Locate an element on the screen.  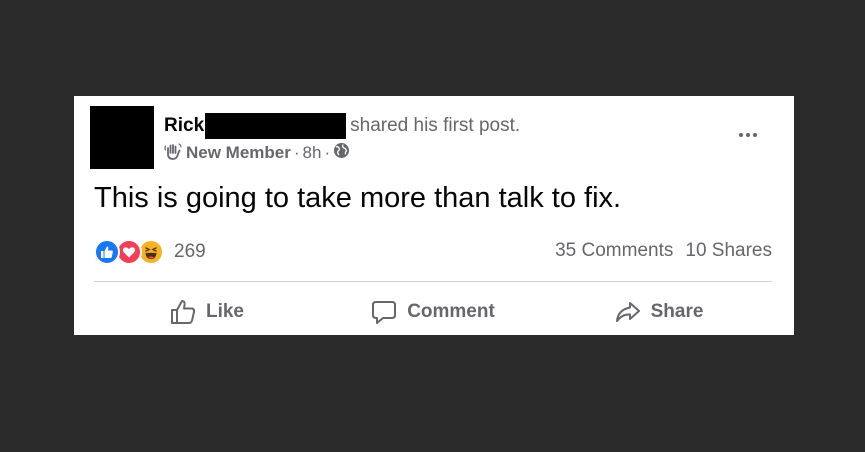
share-button: Share is located at coordinates (659, 312).